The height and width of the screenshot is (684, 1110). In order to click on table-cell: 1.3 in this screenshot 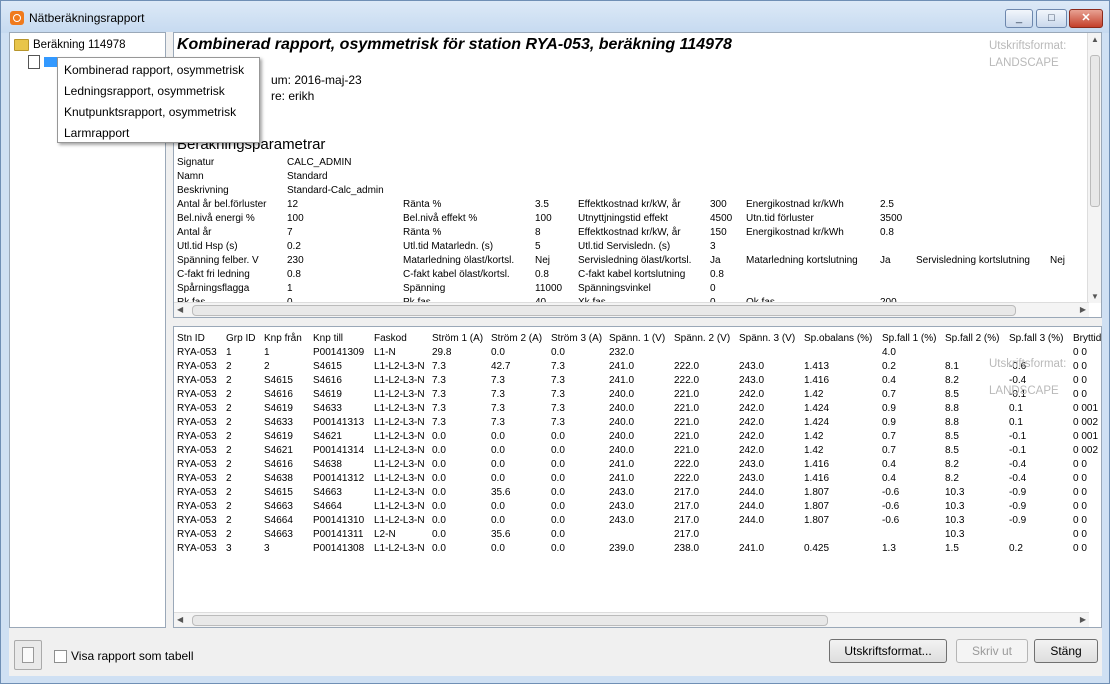, I will do `click(889, 548)`.